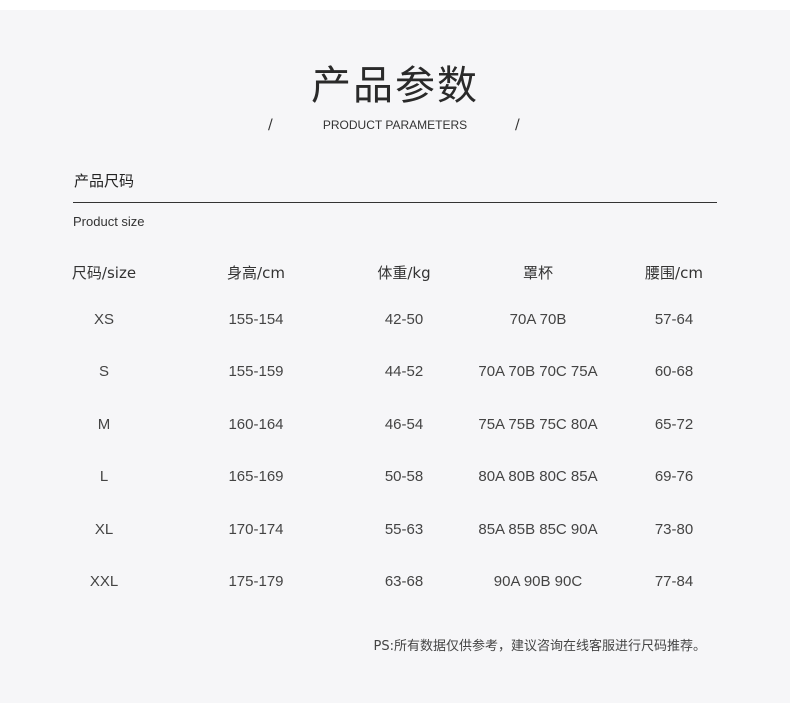  I want to click on table-row: XXL 175-179 63-68 90A 90B 90C 77-84, so click(395, 585).